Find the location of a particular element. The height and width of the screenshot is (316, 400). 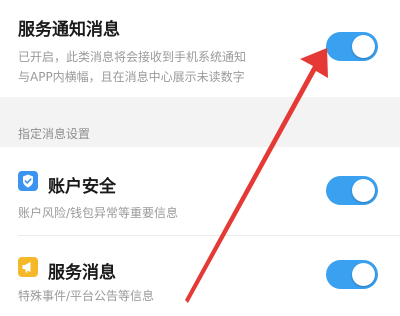

service-messages-desc: 特殊事件/平台公告等信息 is located at coordinates (86, 296).